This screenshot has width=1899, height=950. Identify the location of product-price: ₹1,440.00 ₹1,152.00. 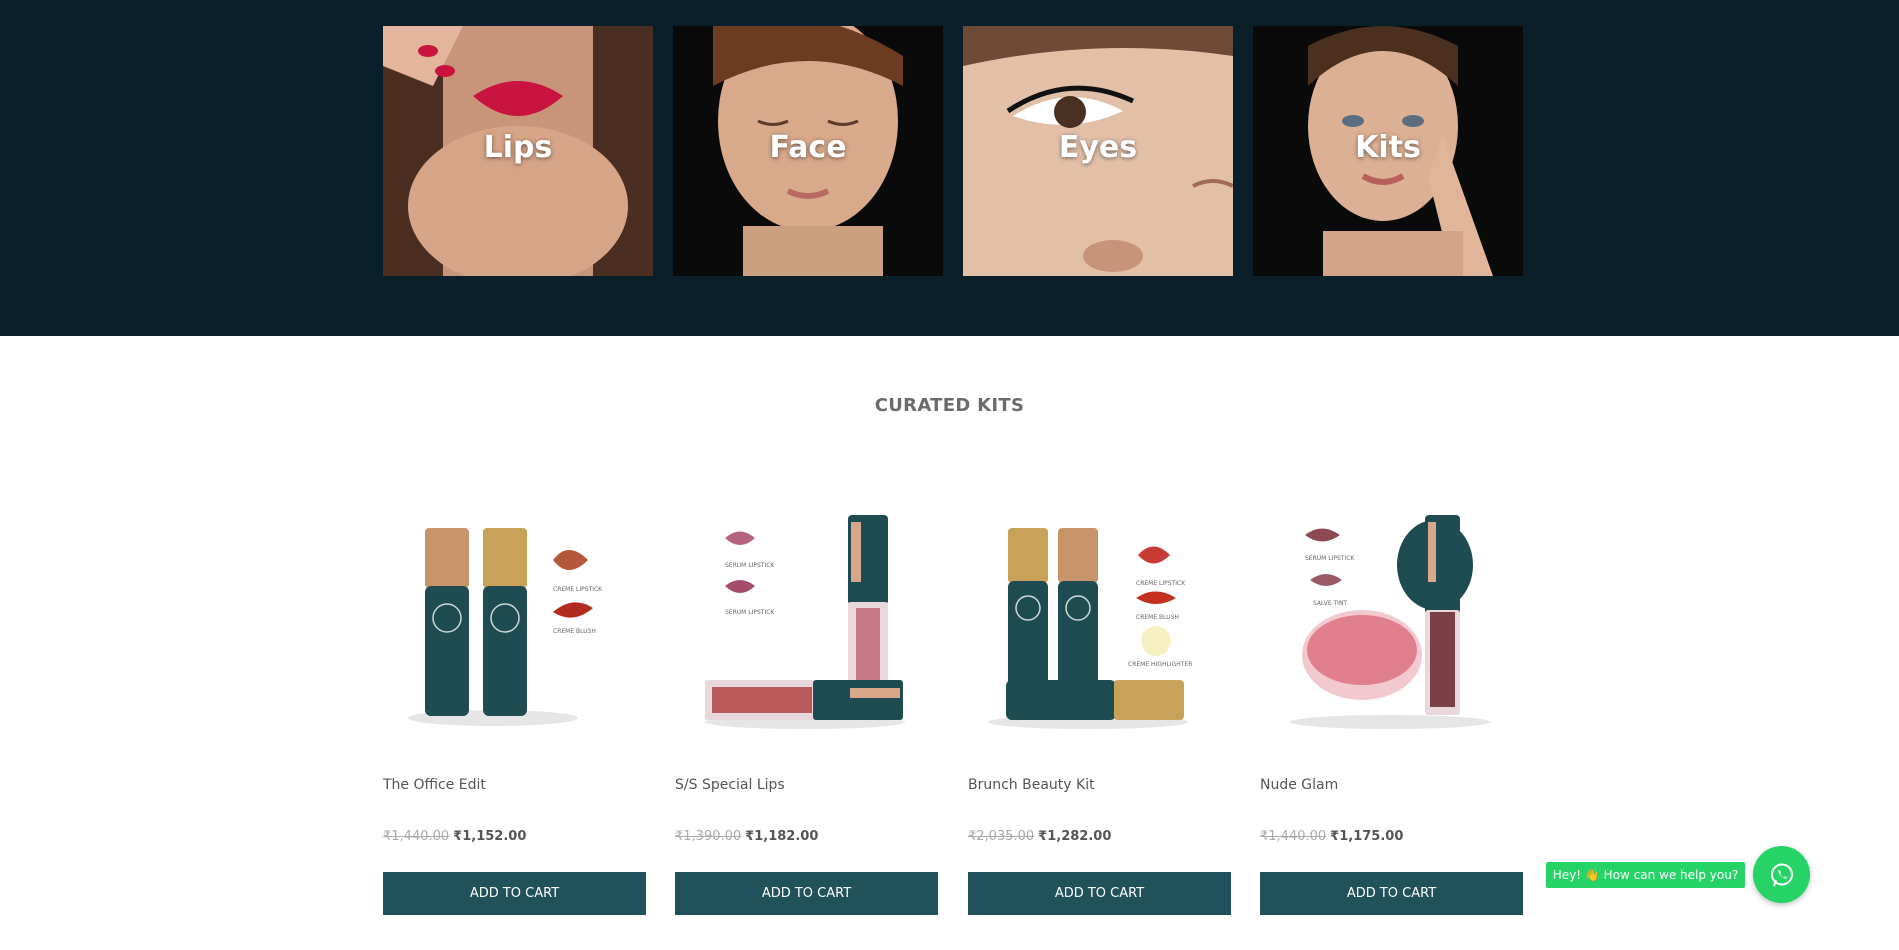
(454, 836).